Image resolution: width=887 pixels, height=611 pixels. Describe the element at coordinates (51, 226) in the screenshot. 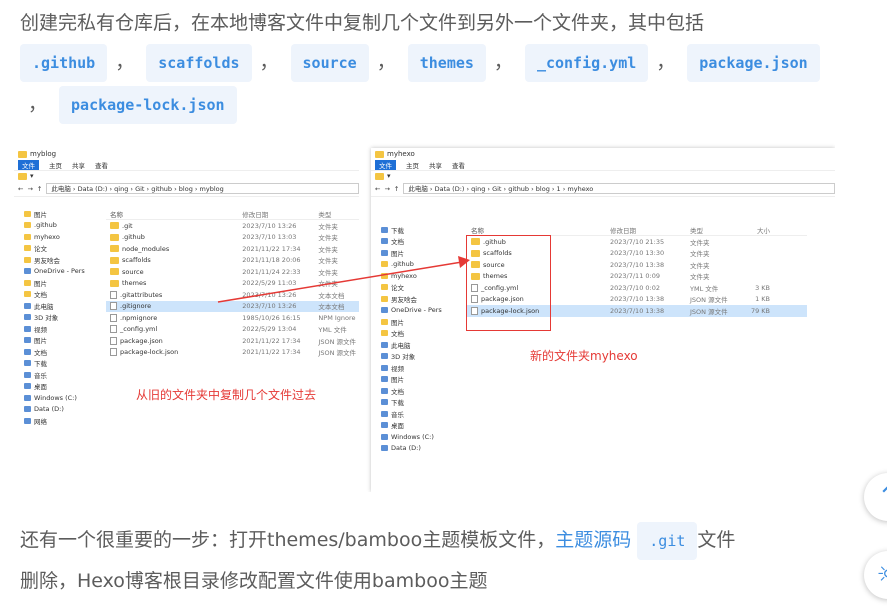

I see `nav-item: .github` at that location.